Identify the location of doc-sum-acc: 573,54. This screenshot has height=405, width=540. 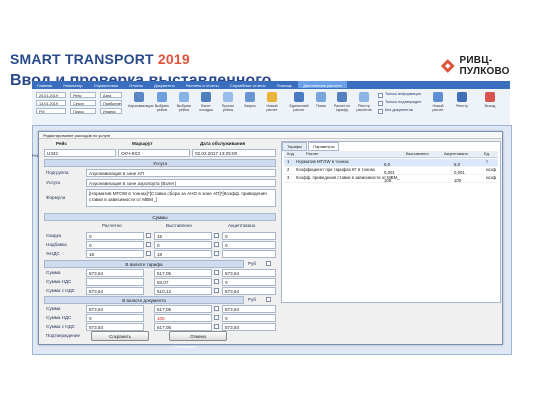
(249, 309).